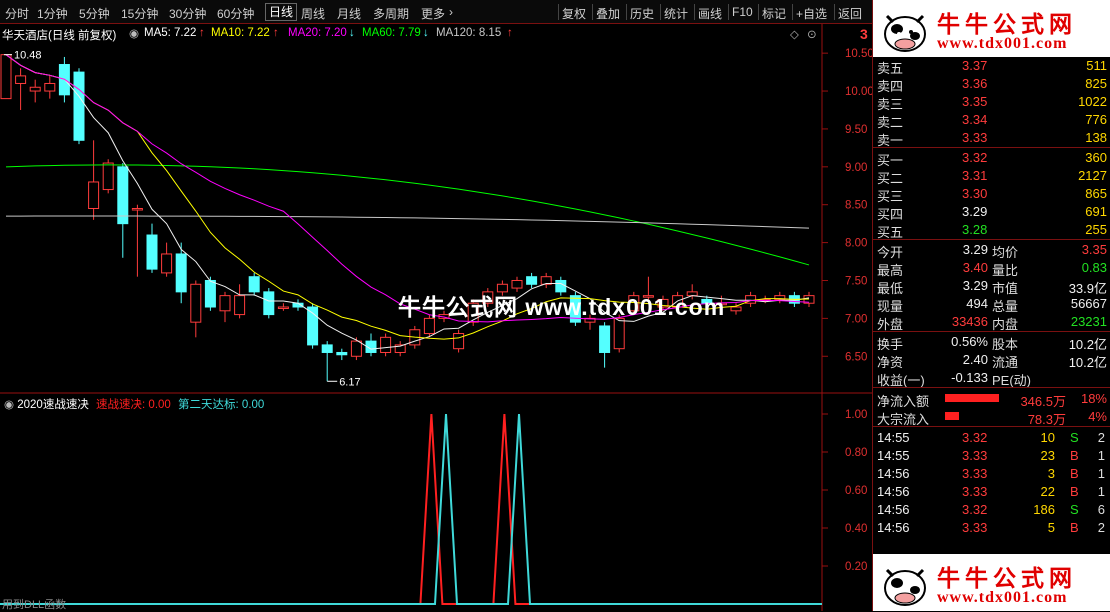 The image size is (1110, 612). I want to click on period-tab-2: 5分钟, so click(94, 13).